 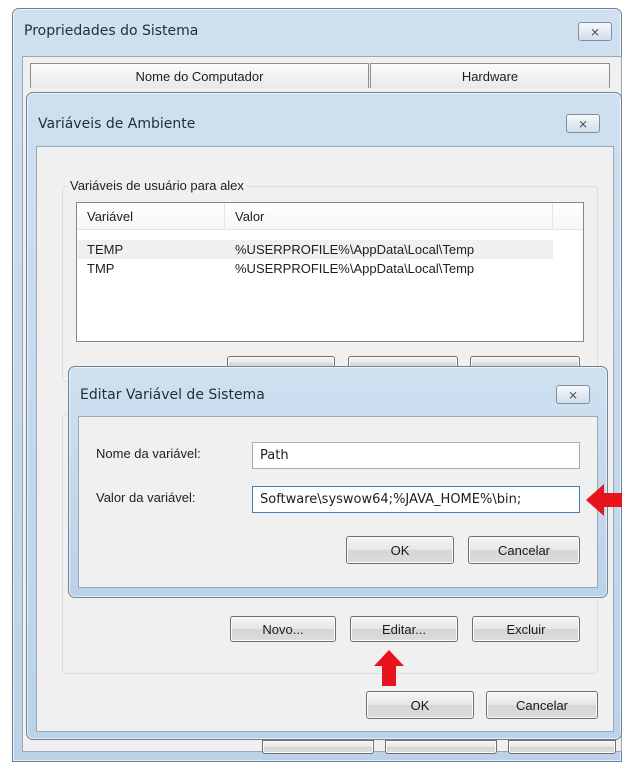 I want to click on column-header-value: Valor, so click(x=389, y=216).